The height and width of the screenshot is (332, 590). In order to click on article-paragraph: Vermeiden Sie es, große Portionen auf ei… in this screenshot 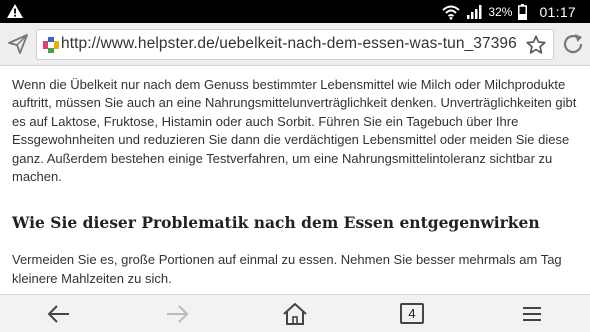, I will do `click(287, 269)`.